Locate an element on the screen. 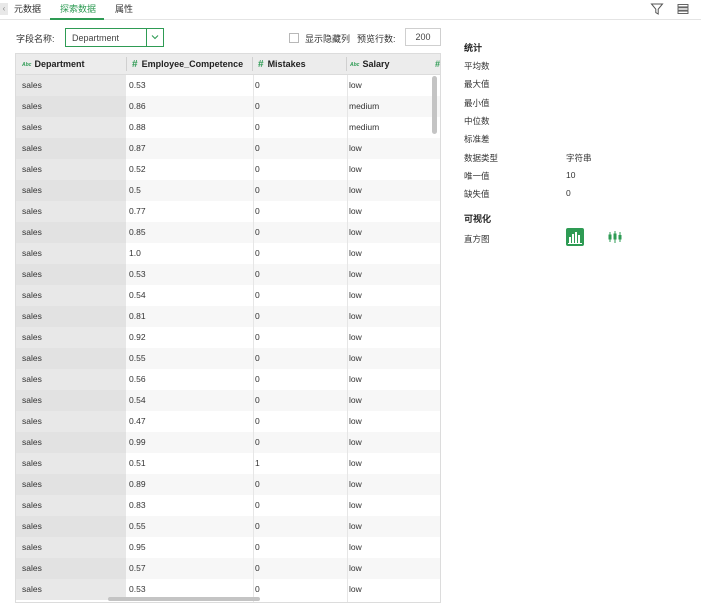  active-tab-indicator is located at coordinates (77, 19).